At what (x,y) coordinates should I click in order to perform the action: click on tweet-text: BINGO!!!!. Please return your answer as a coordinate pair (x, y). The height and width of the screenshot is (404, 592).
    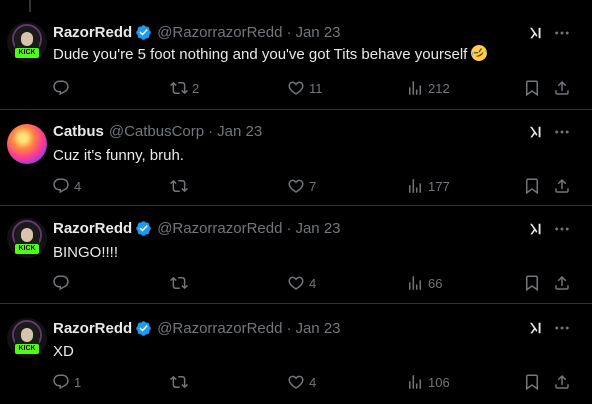
    Looking at the image, I should click on (86, 252).